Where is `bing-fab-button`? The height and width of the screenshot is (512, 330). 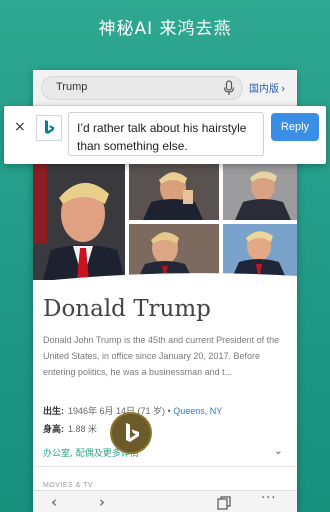 bing-fab-button is located at coordinates (131, 433).